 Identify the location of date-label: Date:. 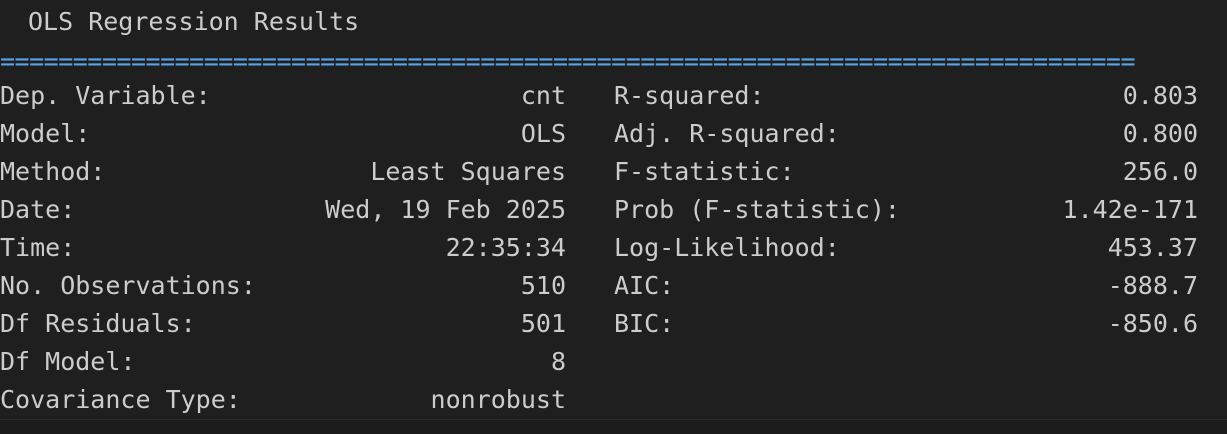
(38, 209).